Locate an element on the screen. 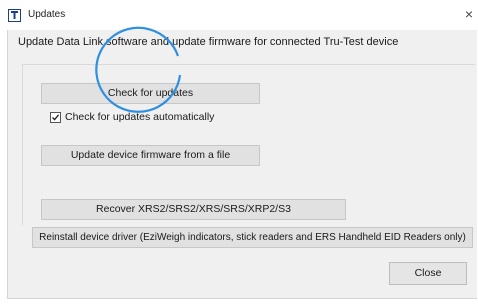 The image size is (478, 305). recover-device-button: Recover XRS2/SRS2/XRS/SRS/XRP2/S3 is located at coordinates (193, 209).